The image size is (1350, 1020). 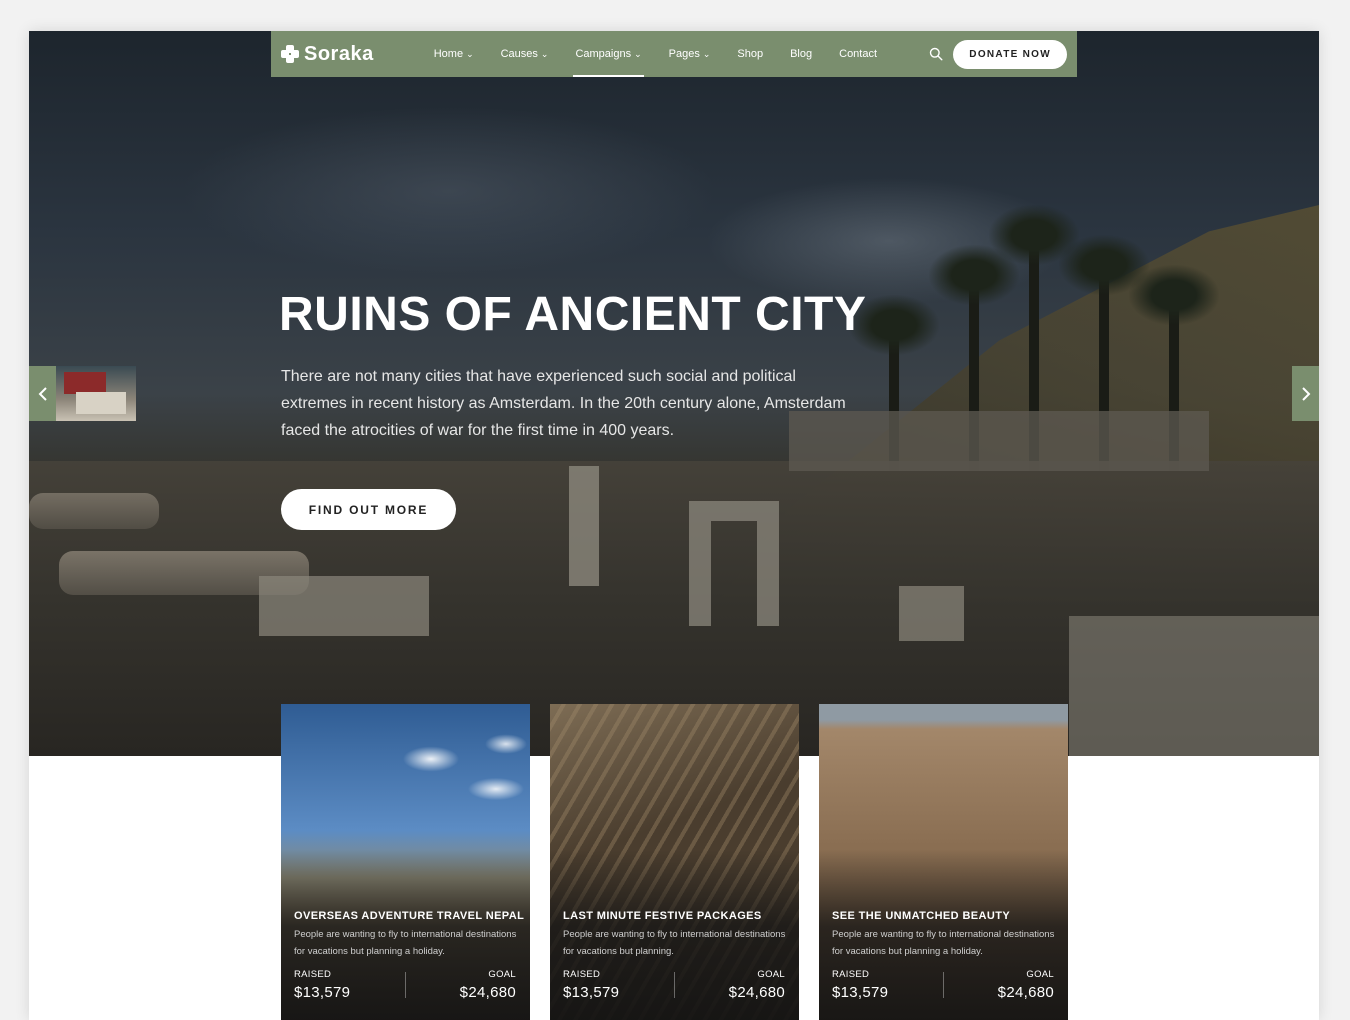 I want to click on find-out-more-button: FIND OUT MORE, so click(x=368, y=509).